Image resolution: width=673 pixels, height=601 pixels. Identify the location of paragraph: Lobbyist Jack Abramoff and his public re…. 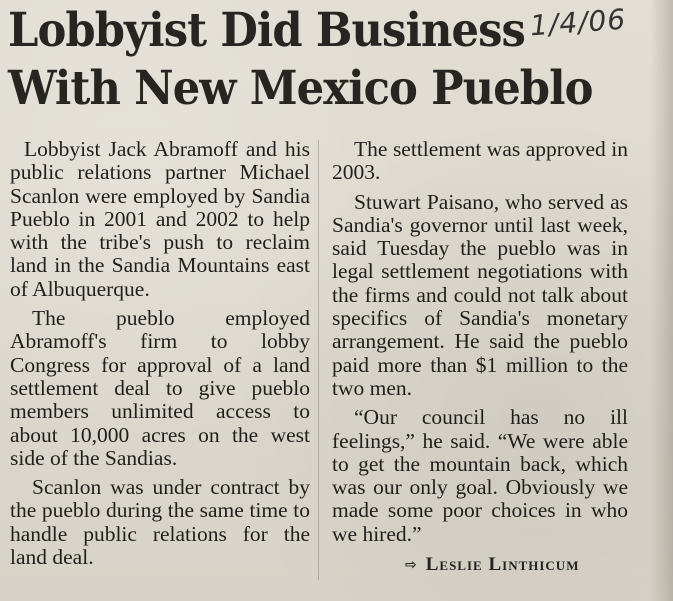
(160, 219).